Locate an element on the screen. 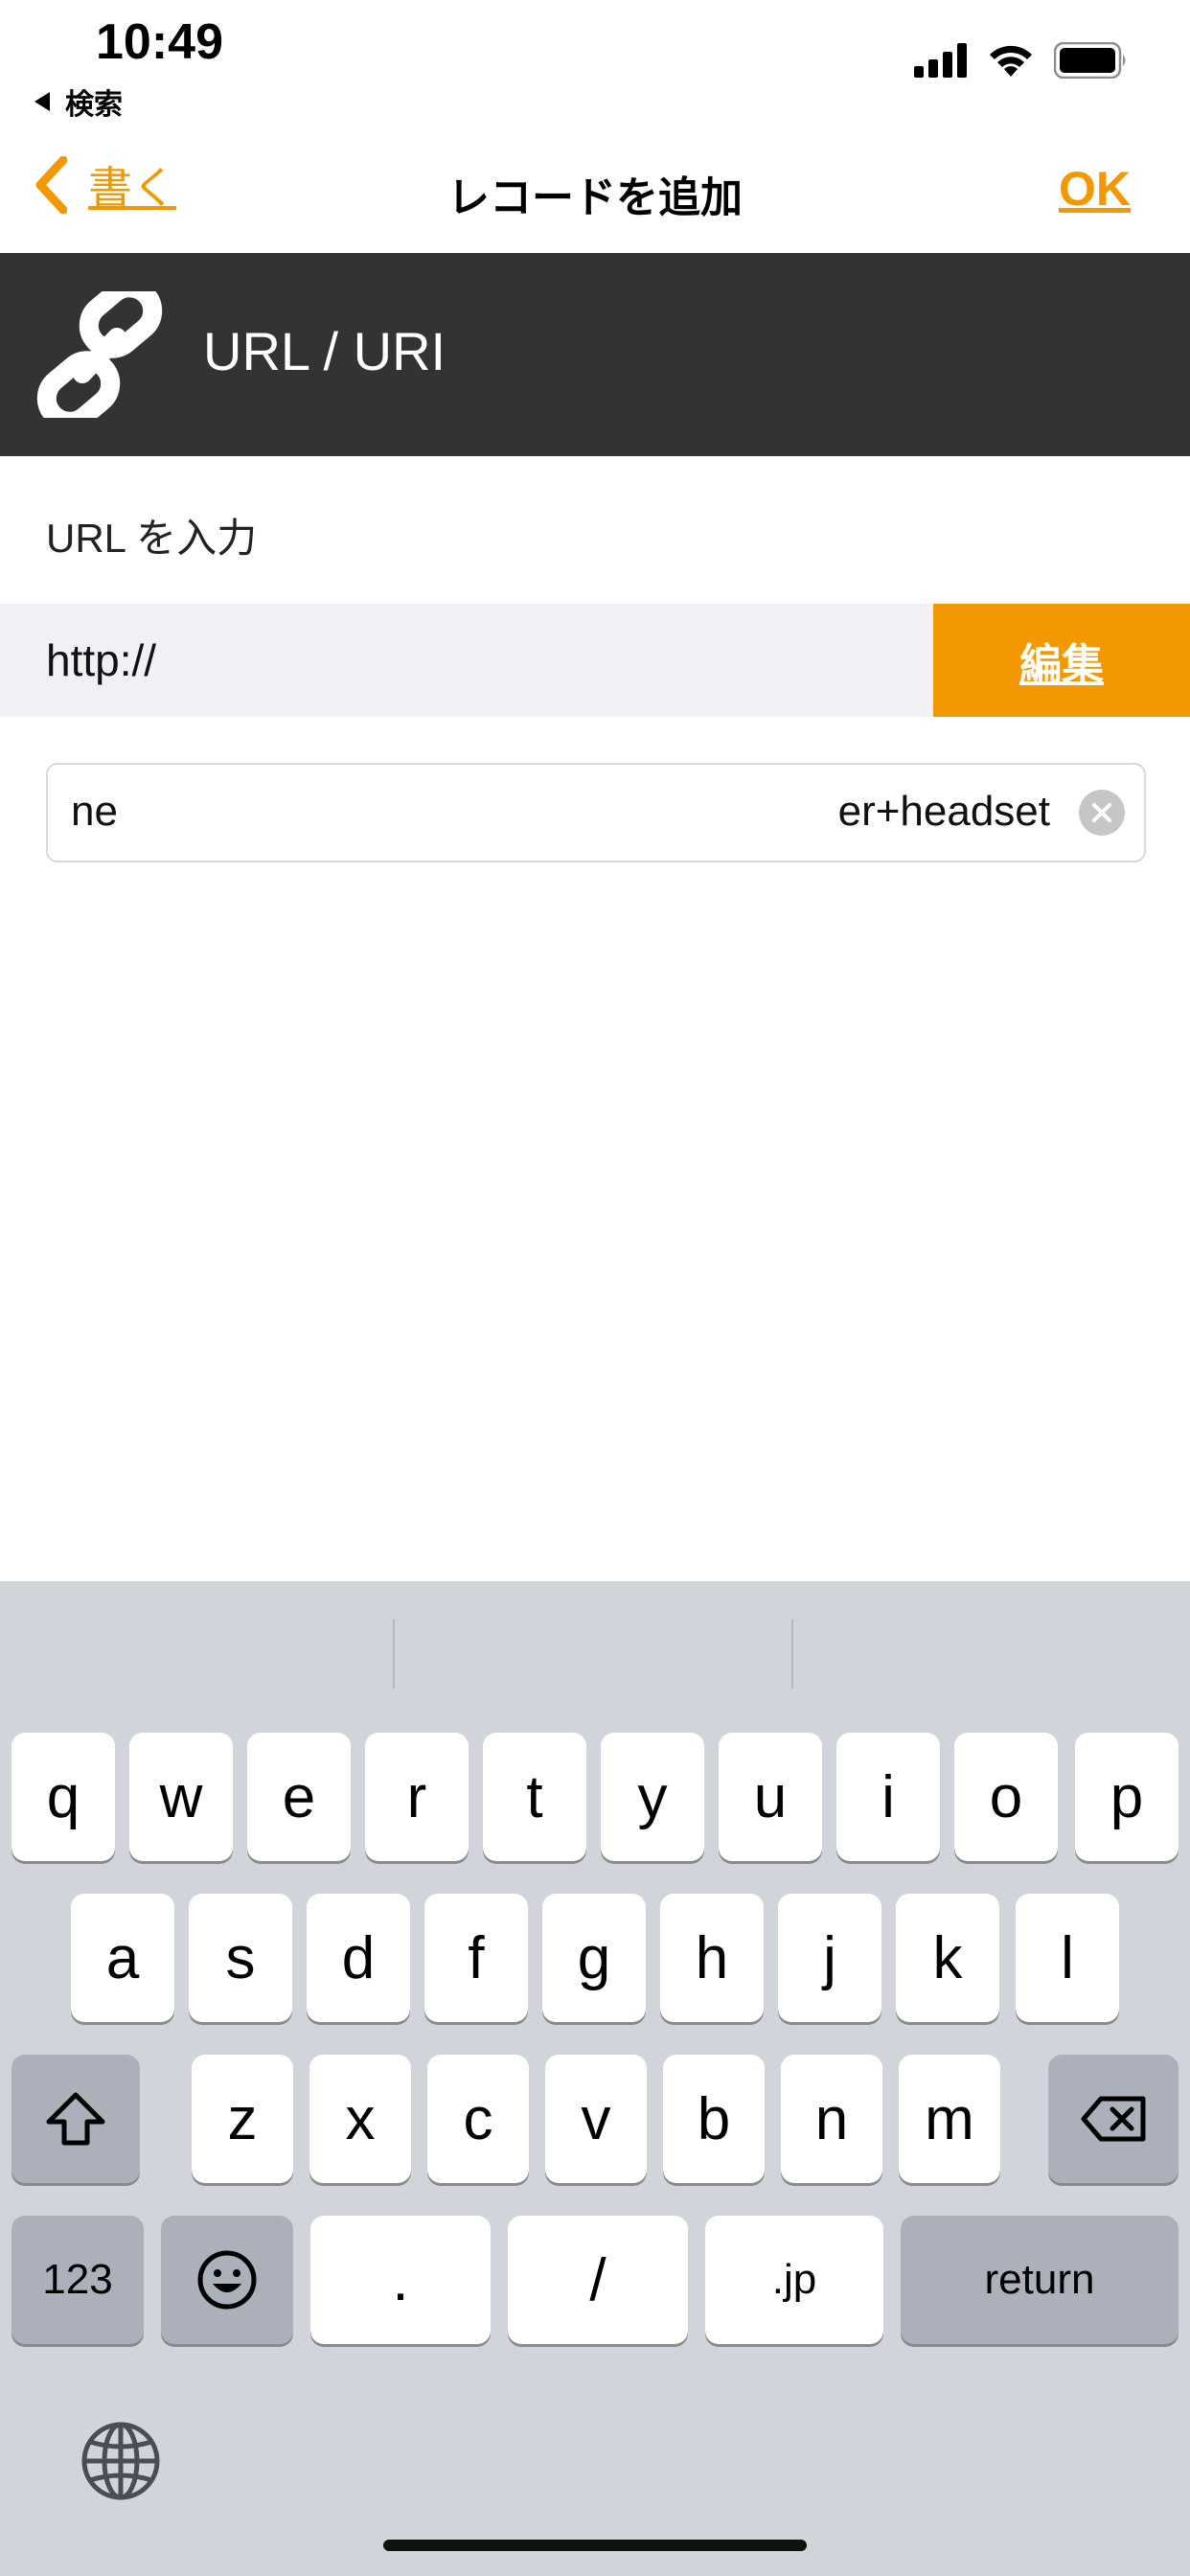 This screenshot has height=2576, width=1190. url-scheme: http:// is located at coordinates (101, 660).